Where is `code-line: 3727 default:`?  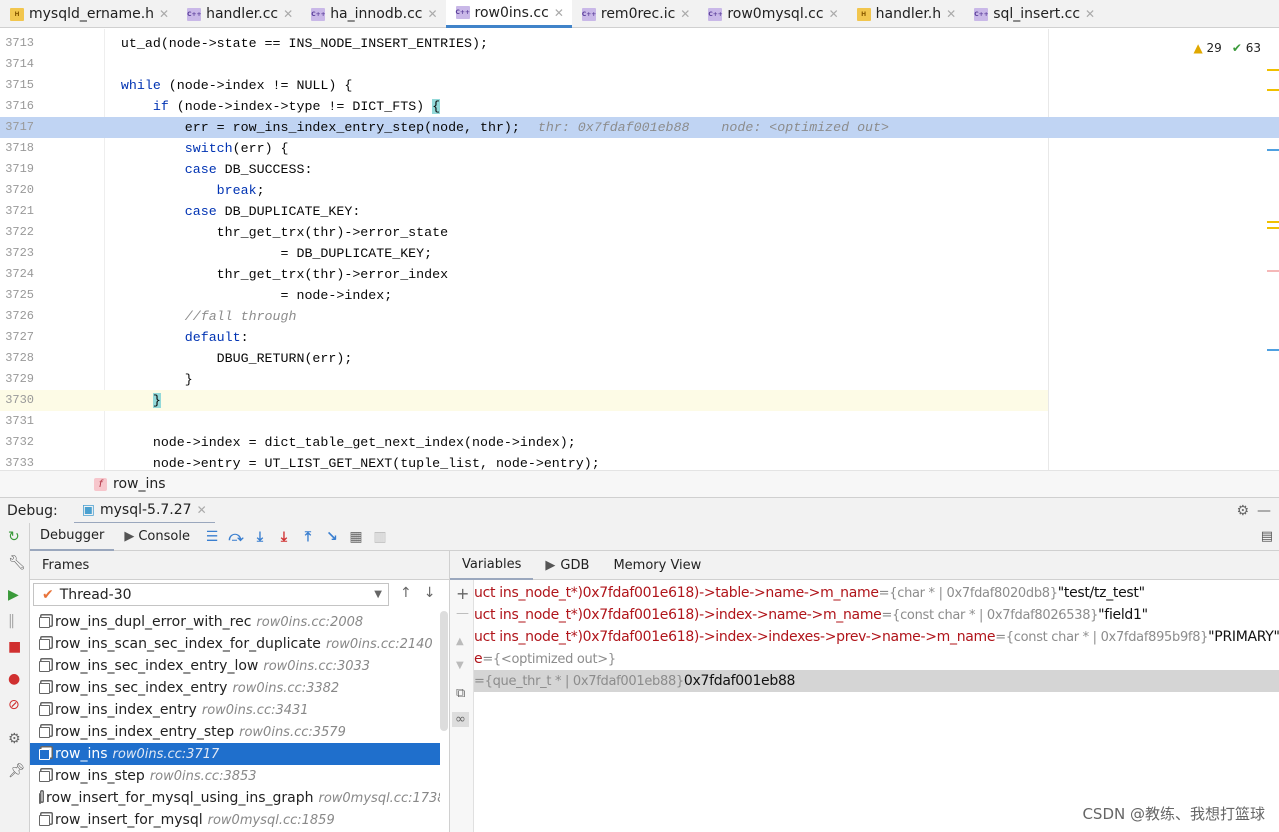 code-line: 3727 default: is located at coordinates (639, 337).